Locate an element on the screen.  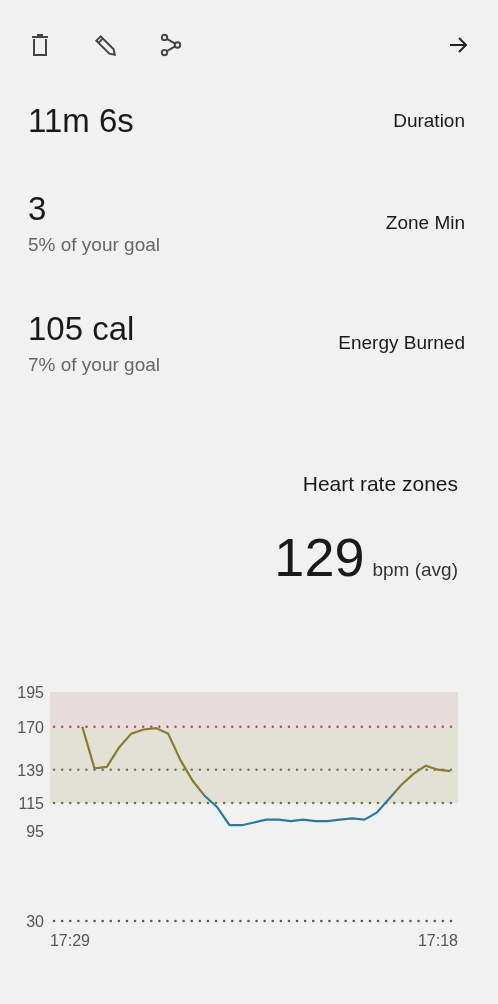
share-icon is located at coordinates (171, 45).